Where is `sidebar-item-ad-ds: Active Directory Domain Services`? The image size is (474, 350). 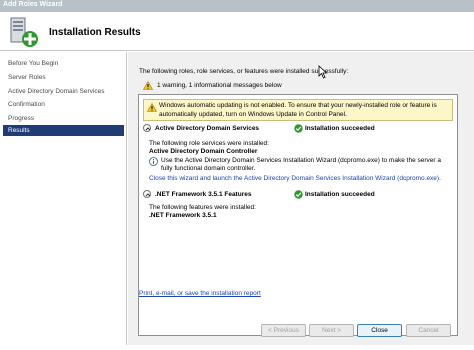 sidebar-item-ad-ds: Active Directory Domain Services is located at coordinates (63, 91).